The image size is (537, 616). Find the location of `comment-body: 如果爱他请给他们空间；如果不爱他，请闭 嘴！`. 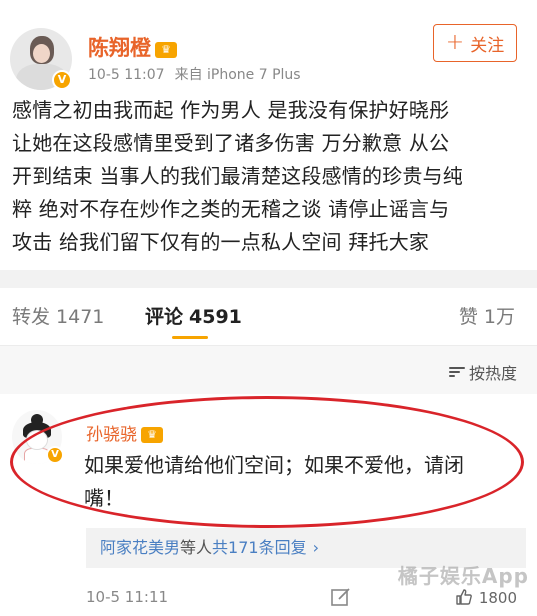

comment-body: 如果爱他请给他们空间；如果不爱他，请闭 嘴！ is located at coordinates (299, 482).